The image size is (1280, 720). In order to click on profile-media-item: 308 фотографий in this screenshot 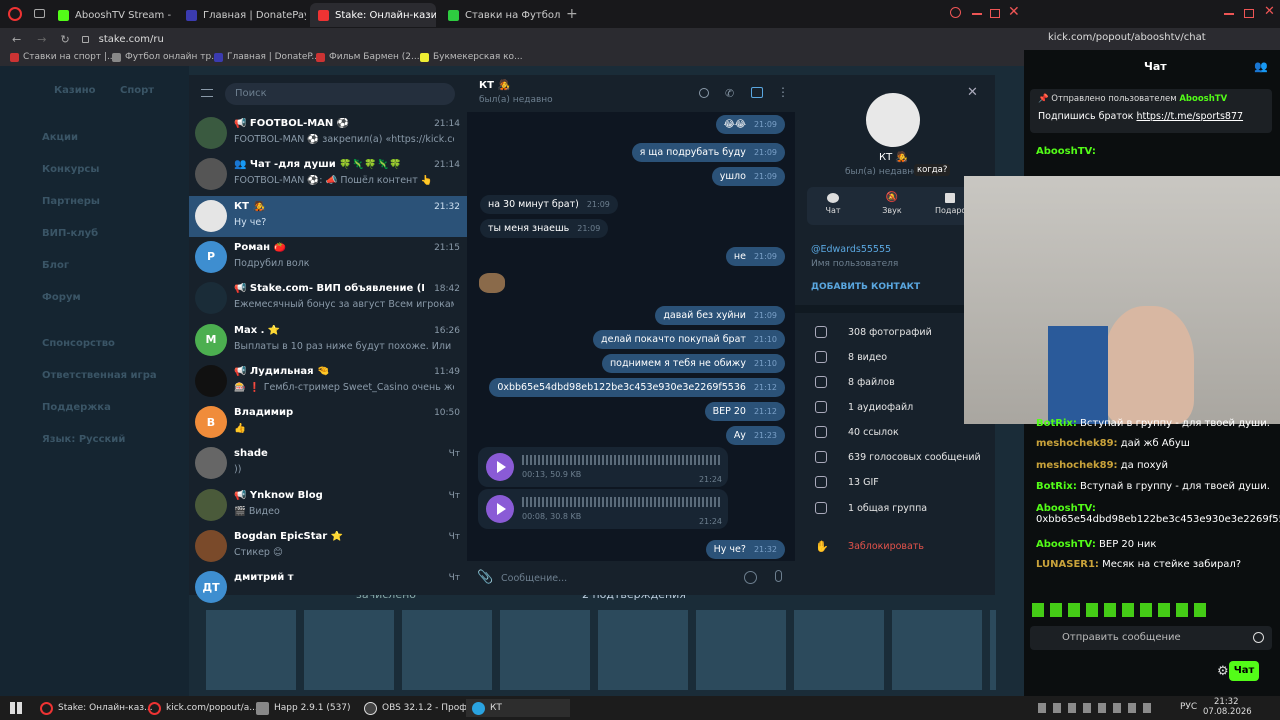, I will do `click(890, 332)`.